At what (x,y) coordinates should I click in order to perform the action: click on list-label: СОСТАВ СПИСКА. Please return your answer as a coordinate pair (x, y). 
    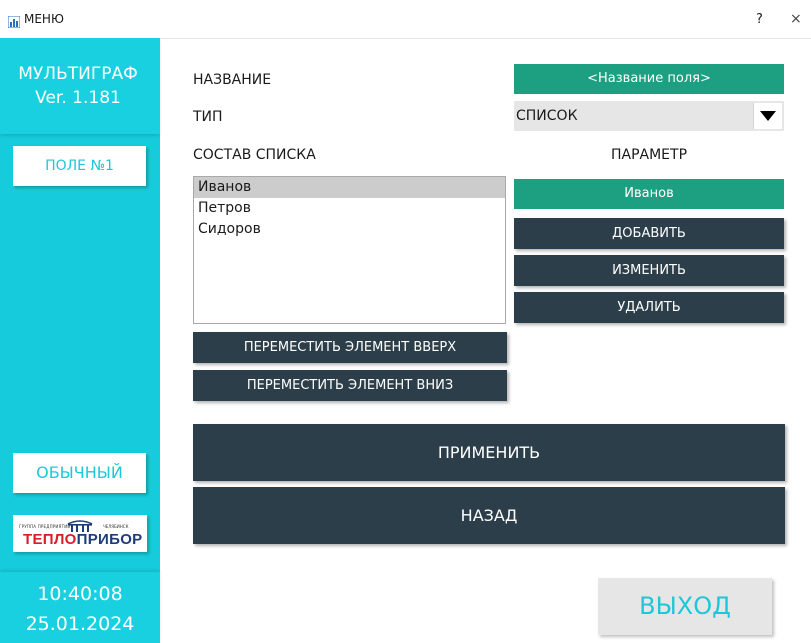
    Looking at the image, I should click on (254, 155).